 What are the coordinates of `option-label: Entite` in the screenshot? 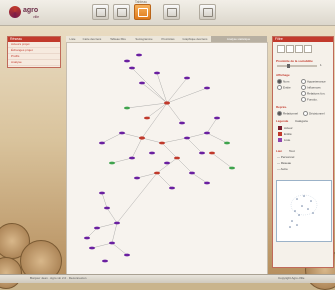 It's located at (287, 87).